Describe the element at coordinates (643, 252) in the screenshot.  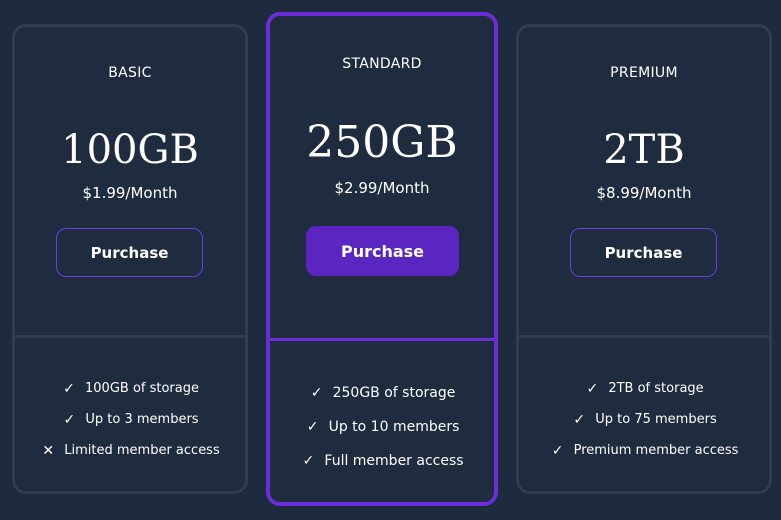
I see `purchase-button-premium: Purchase` at that location.